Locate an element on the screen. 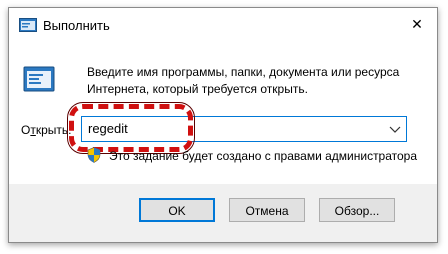  open-label: Открыть: is located at coordinates (46, 130).